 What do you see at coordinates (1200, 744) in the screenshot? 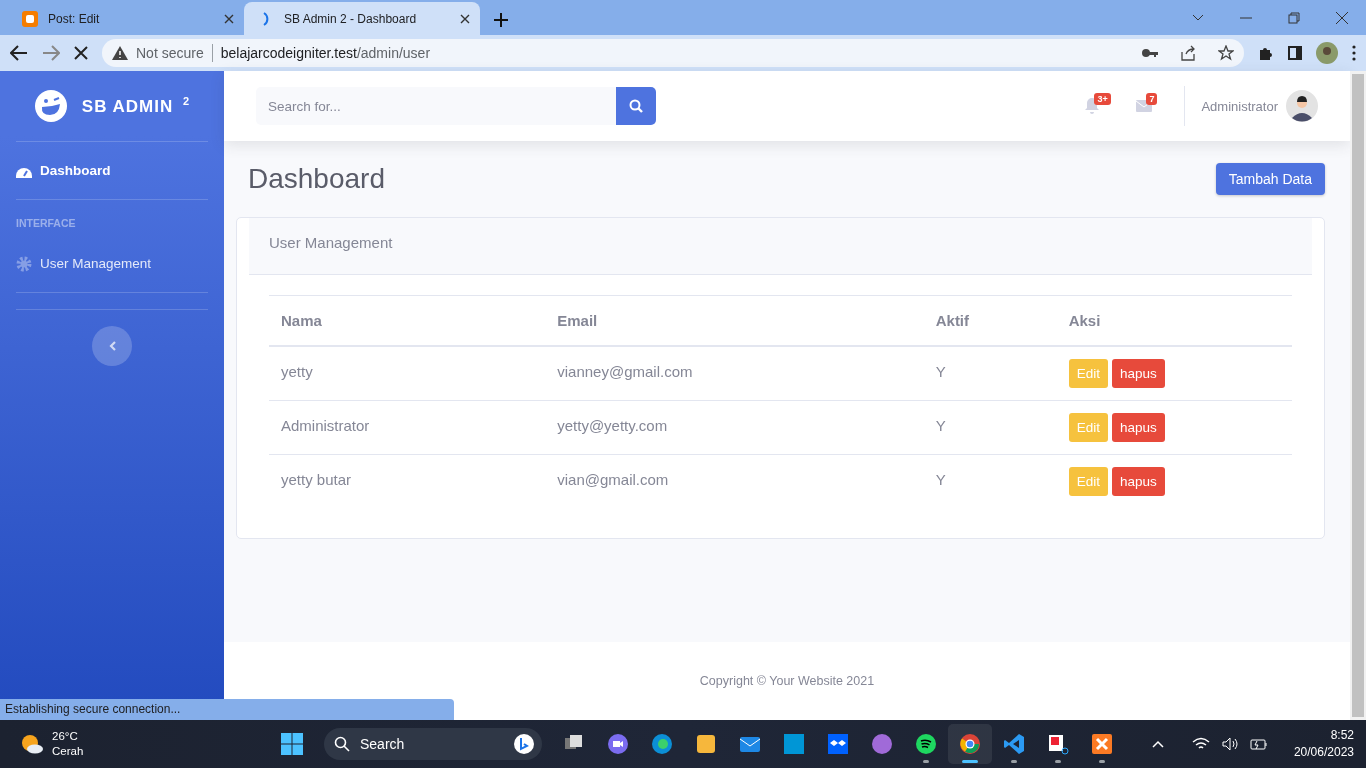
I see `wifi-icon` at bounding box center [1200, 744].